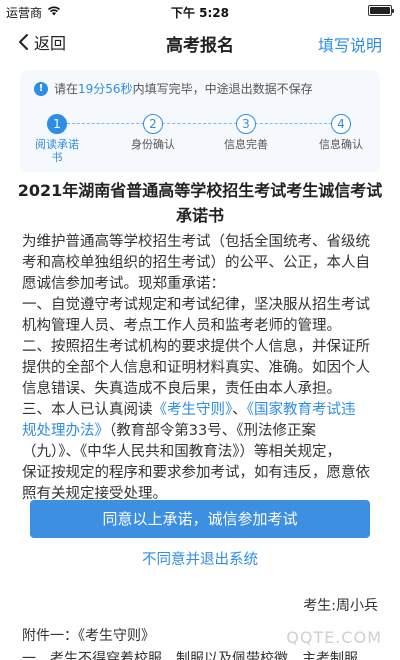  I want to click on step-3: 3 信息完善, so click(246, 132).